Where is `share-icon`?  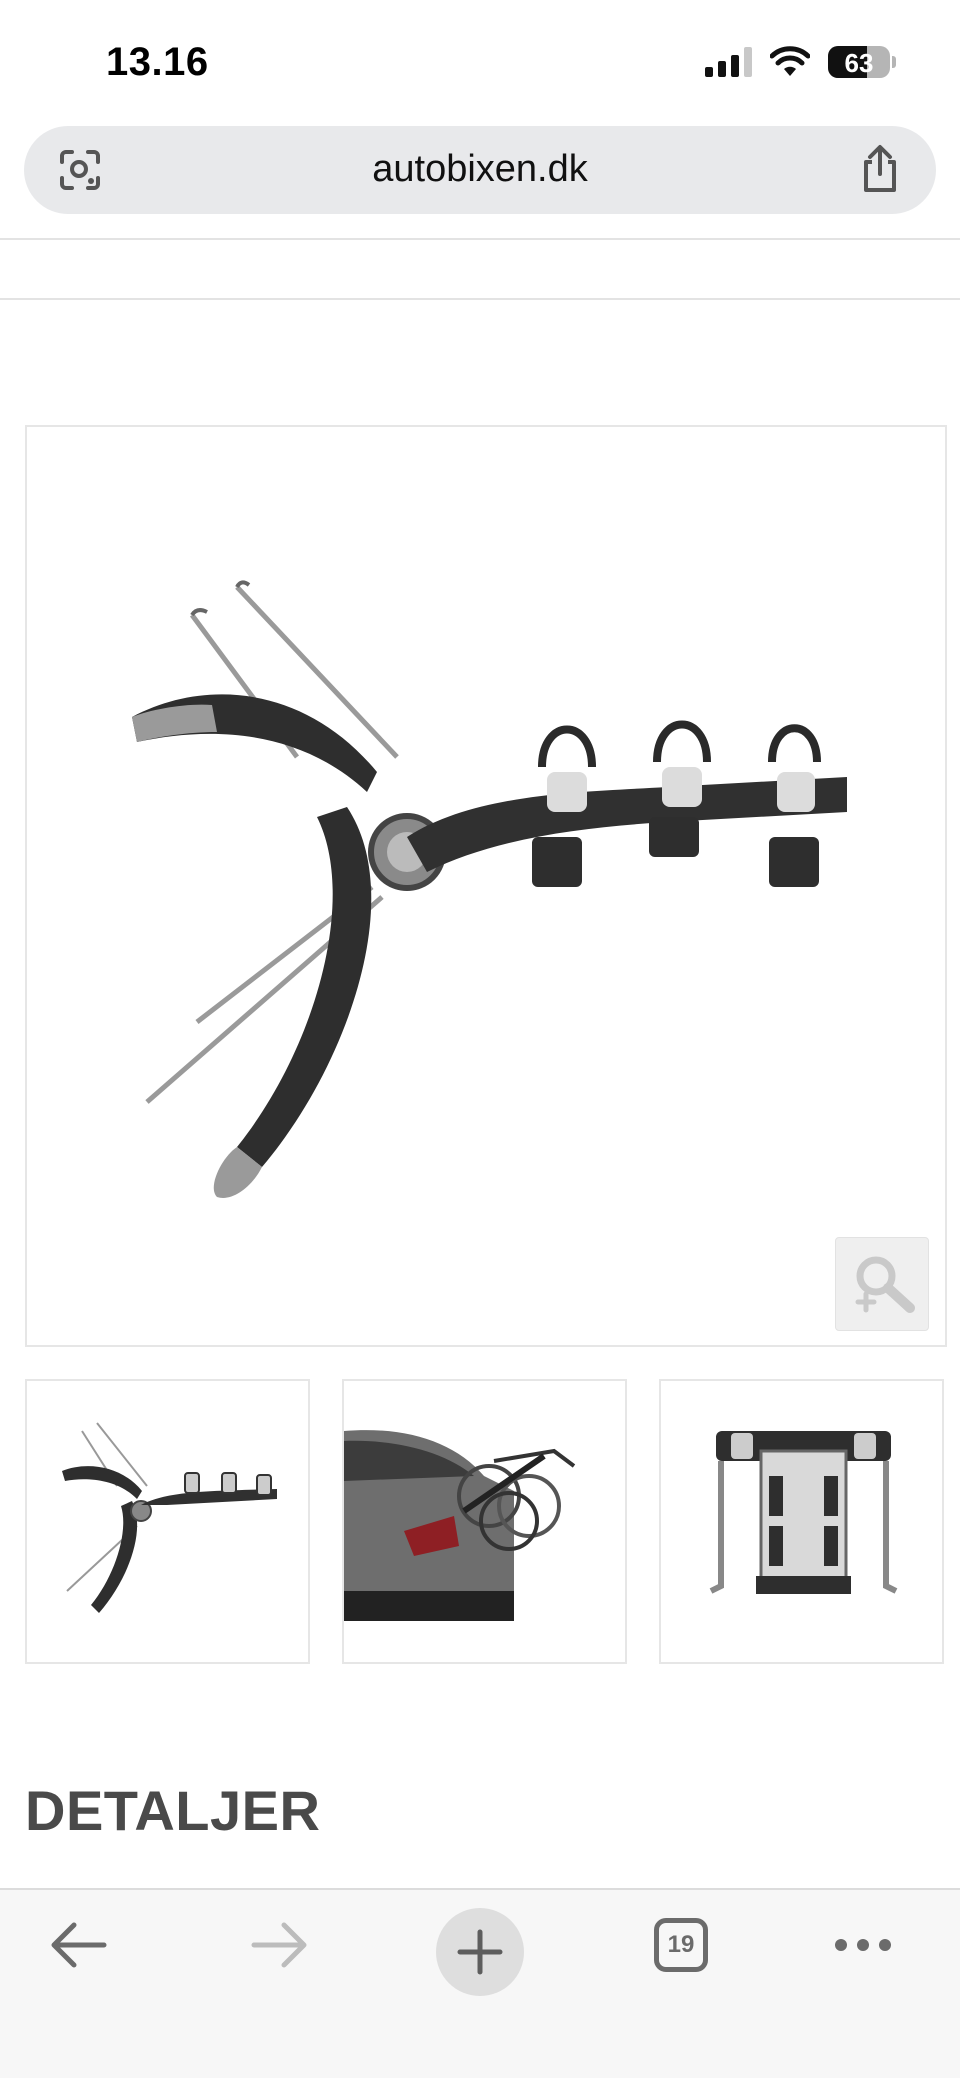 share-icon is located at coordinates (880, 169).